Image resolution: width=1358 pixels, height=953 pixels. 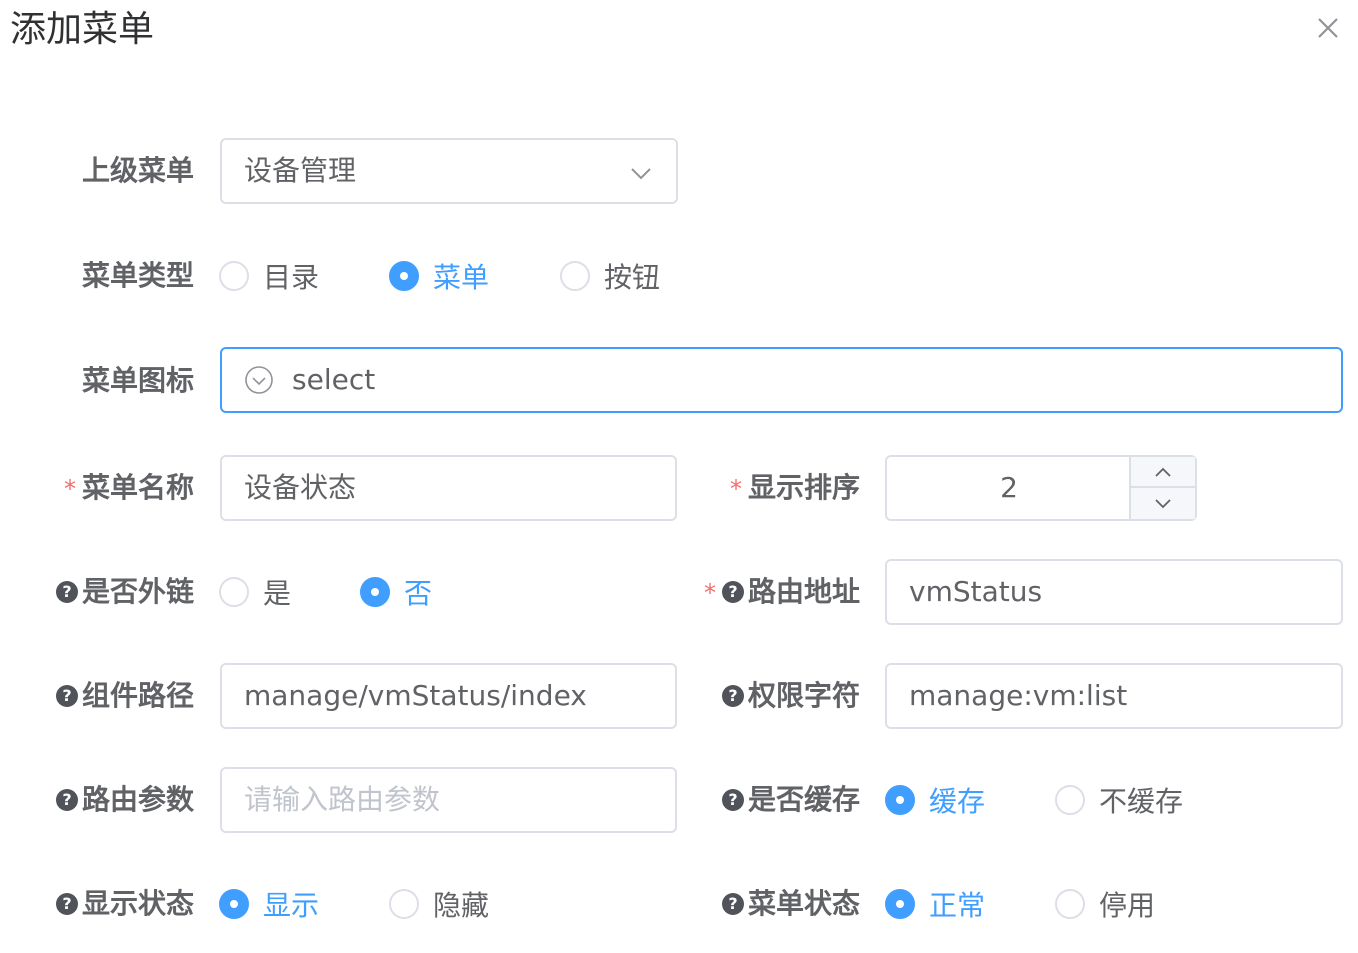 I want to click on order-label: * 显示排序, so click(x=794, y=487).